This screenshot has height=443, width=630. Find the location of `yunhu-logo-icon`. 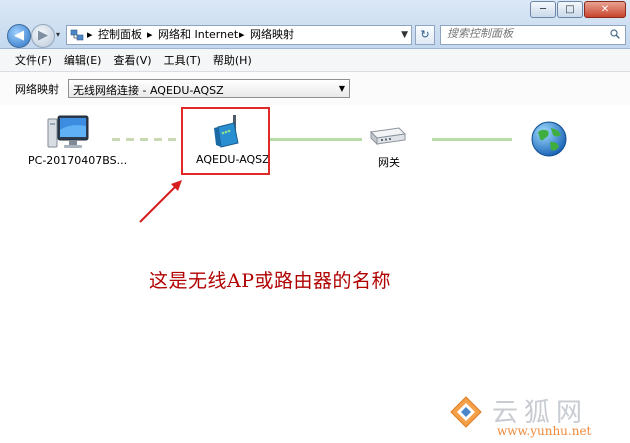

yunhu-logo-icon is located at coordinates (466, 412).